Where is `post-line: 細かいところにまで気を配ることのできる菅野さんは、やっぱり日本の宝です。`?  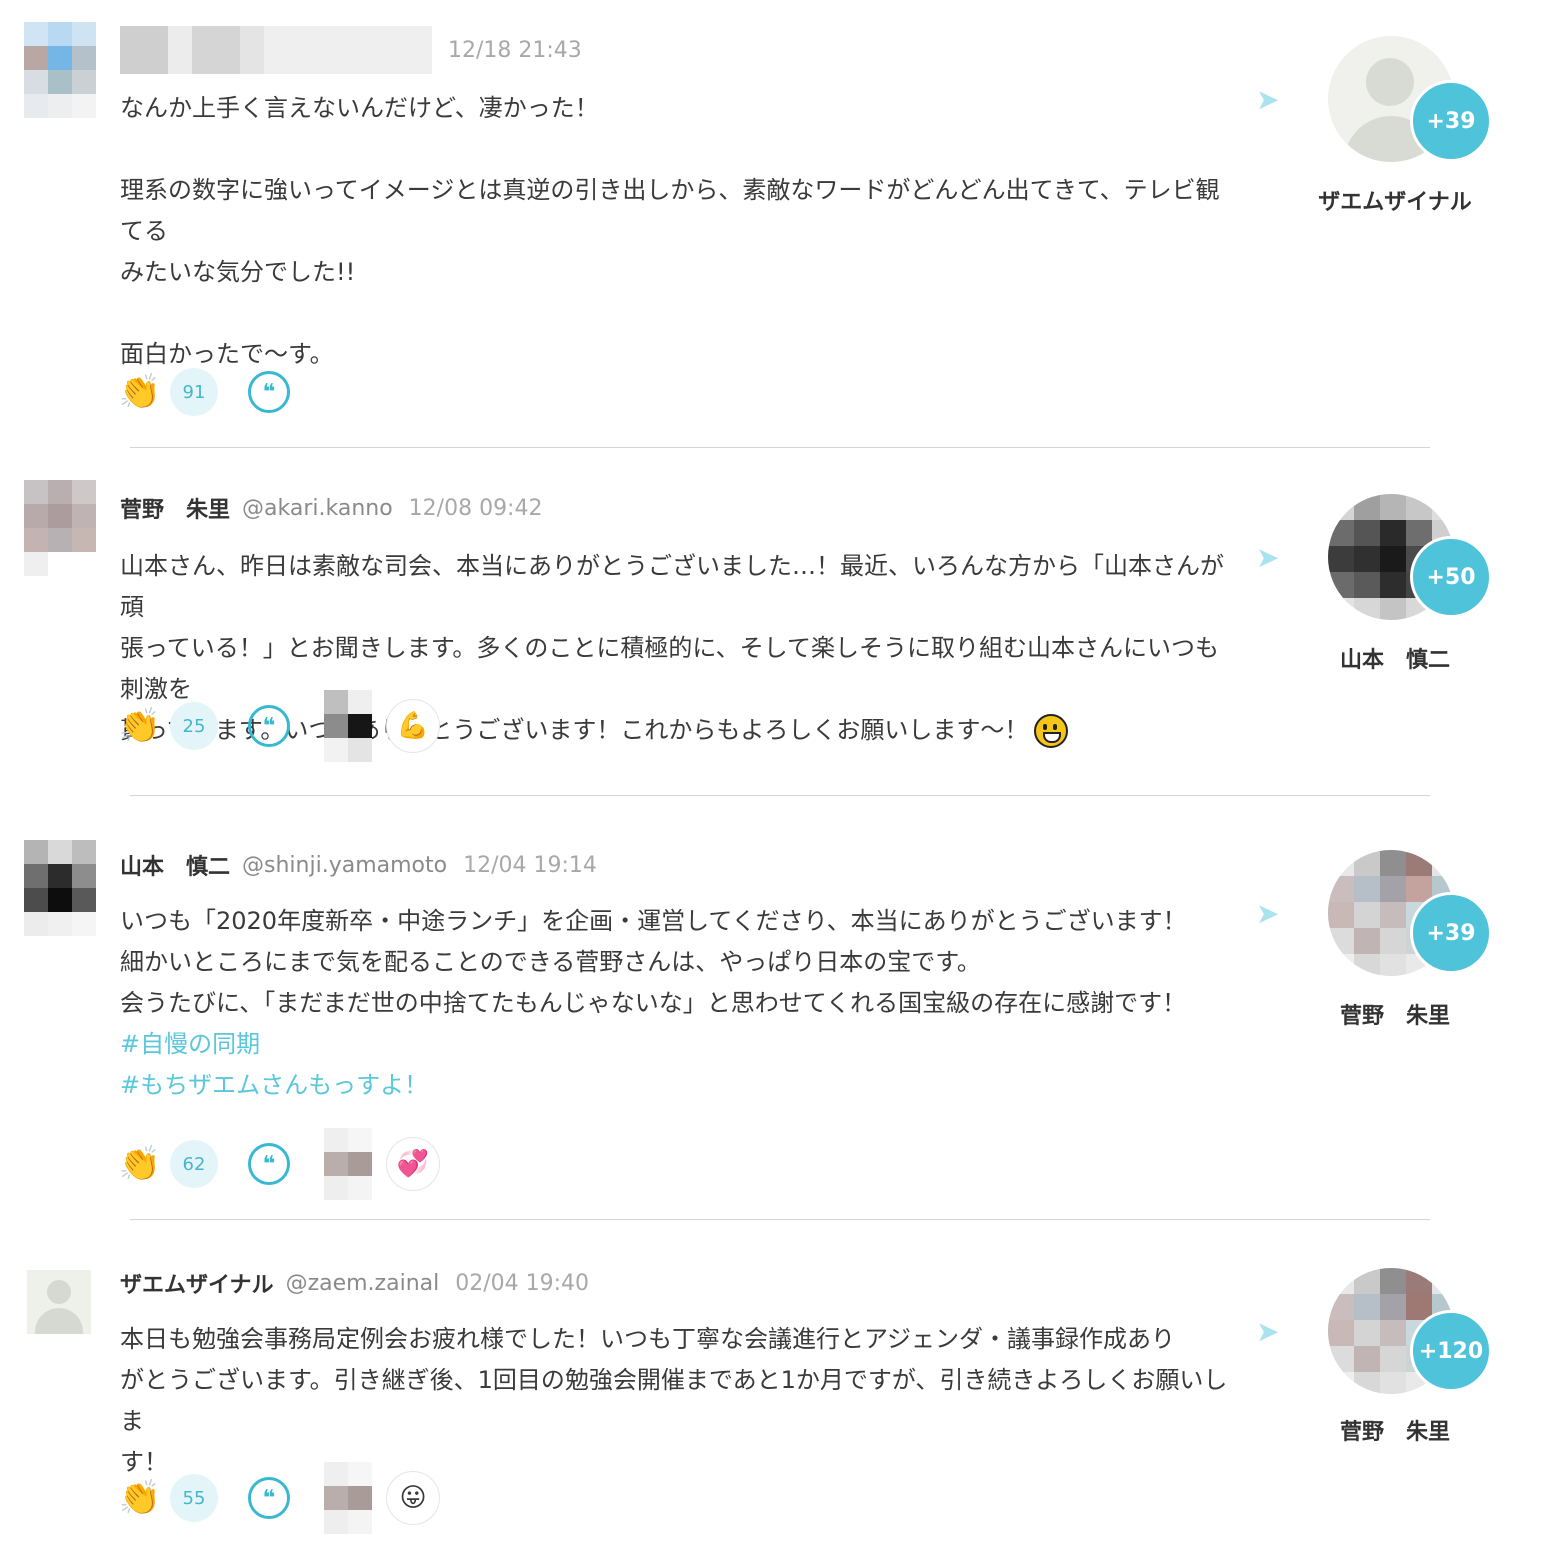 post-line: 細かいところにまで気を配ることのできる菅野さんは、やっぱり日本の宝です。 is located at coordinates (550, 962).